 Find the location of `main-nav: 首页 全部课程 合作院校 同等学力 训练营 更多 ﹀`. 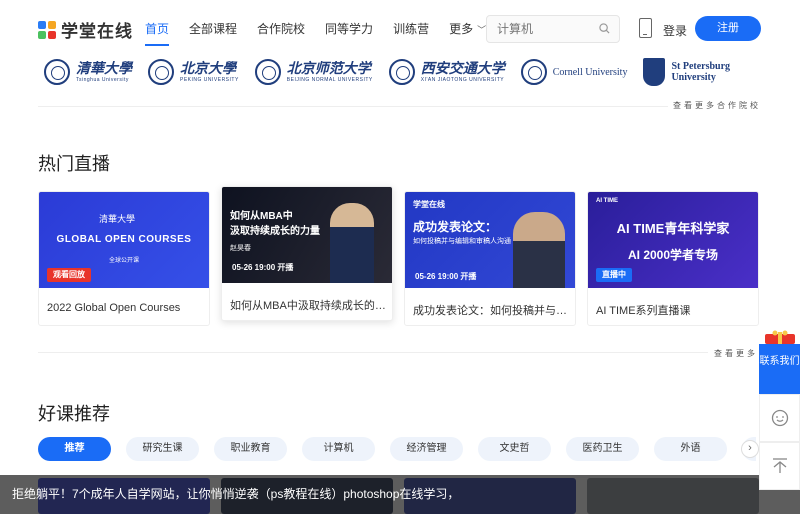

main-nav: 首页 全部课程 合作院校 同等学力 训练营 更多 ﹀ is located at coordinates (325, 33).